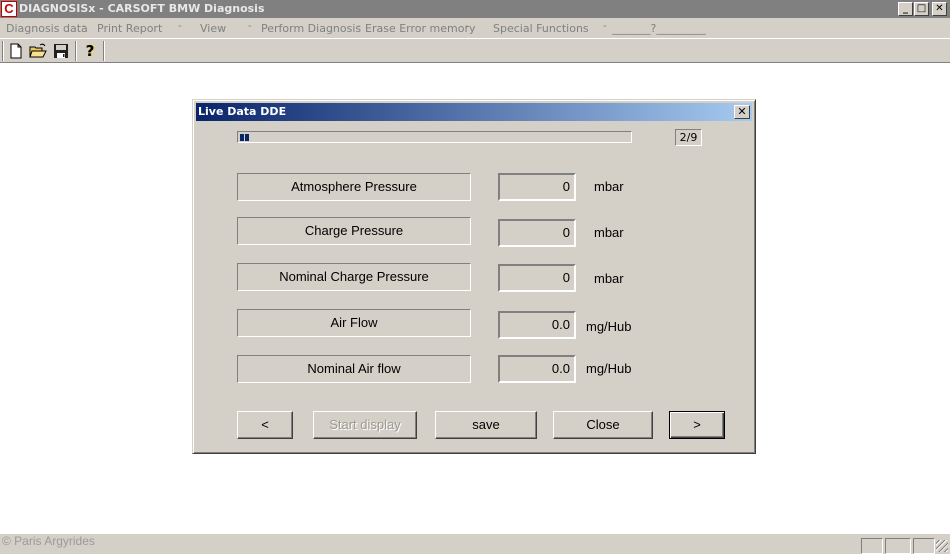 Image resolution: width=950 pixels, height=554 pixels. What do you see at coordinates (420, 28) in the screenshot?
I see `menu-erase-error-memory: Erase Error memory` at bounding box center [420, 28].